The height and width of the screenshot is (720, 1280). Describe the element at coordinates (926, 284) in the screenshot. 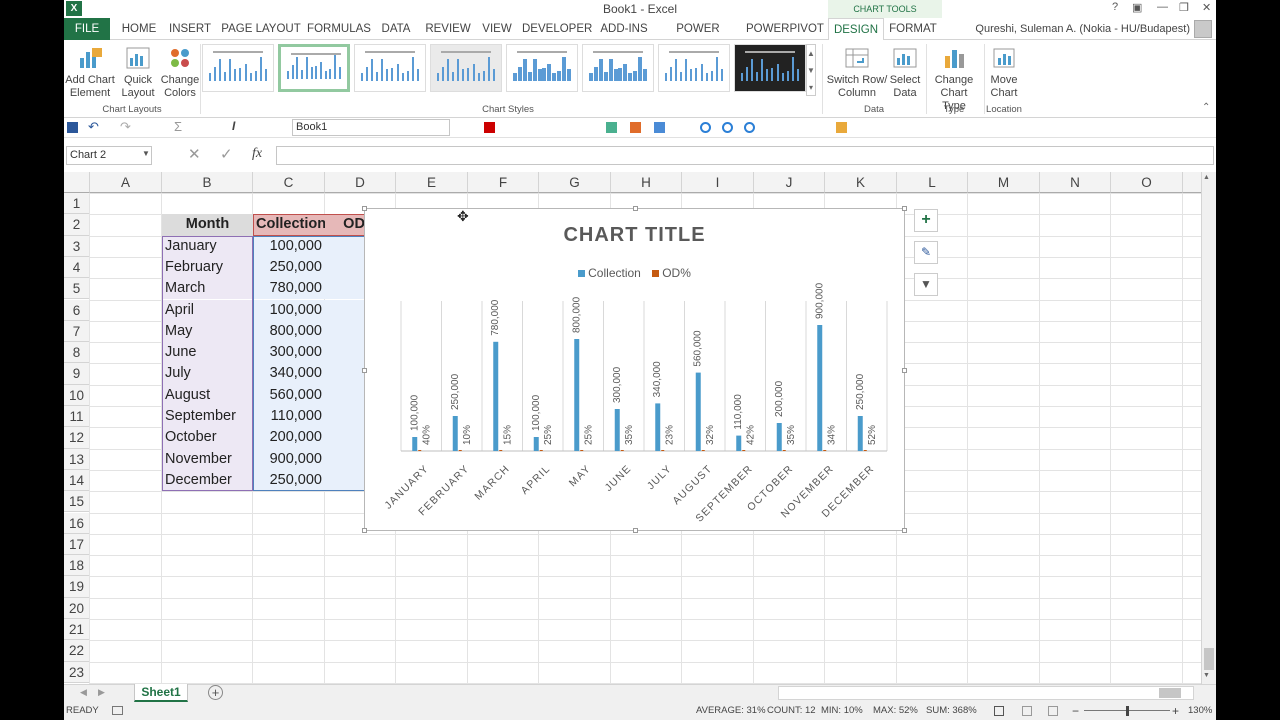

I see `chart-filter-icon: ▼` at that location.